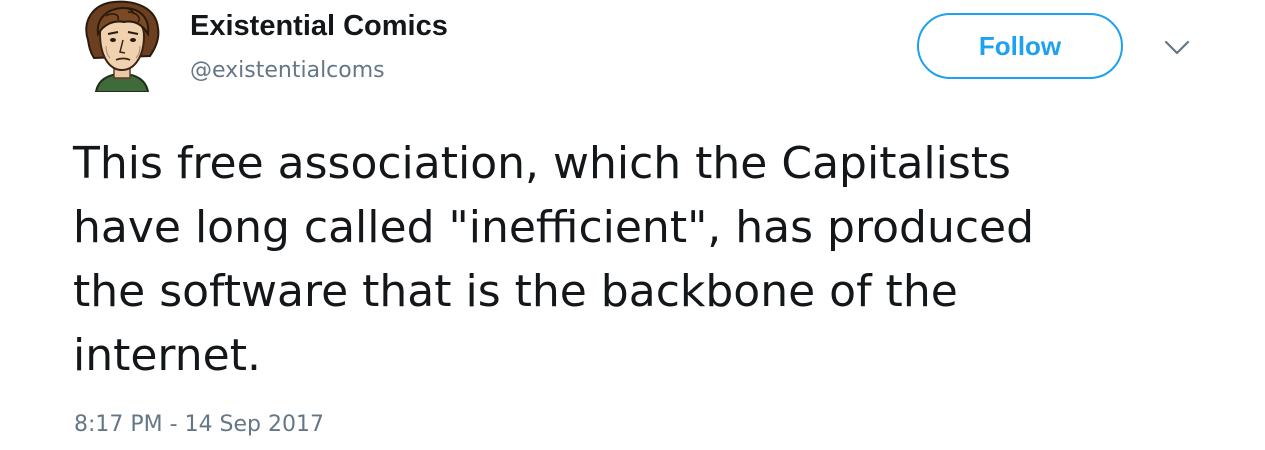  I want to click on tweet-timestamp: 8:17 PM - 14 Sep 2017, so click(199, 424).